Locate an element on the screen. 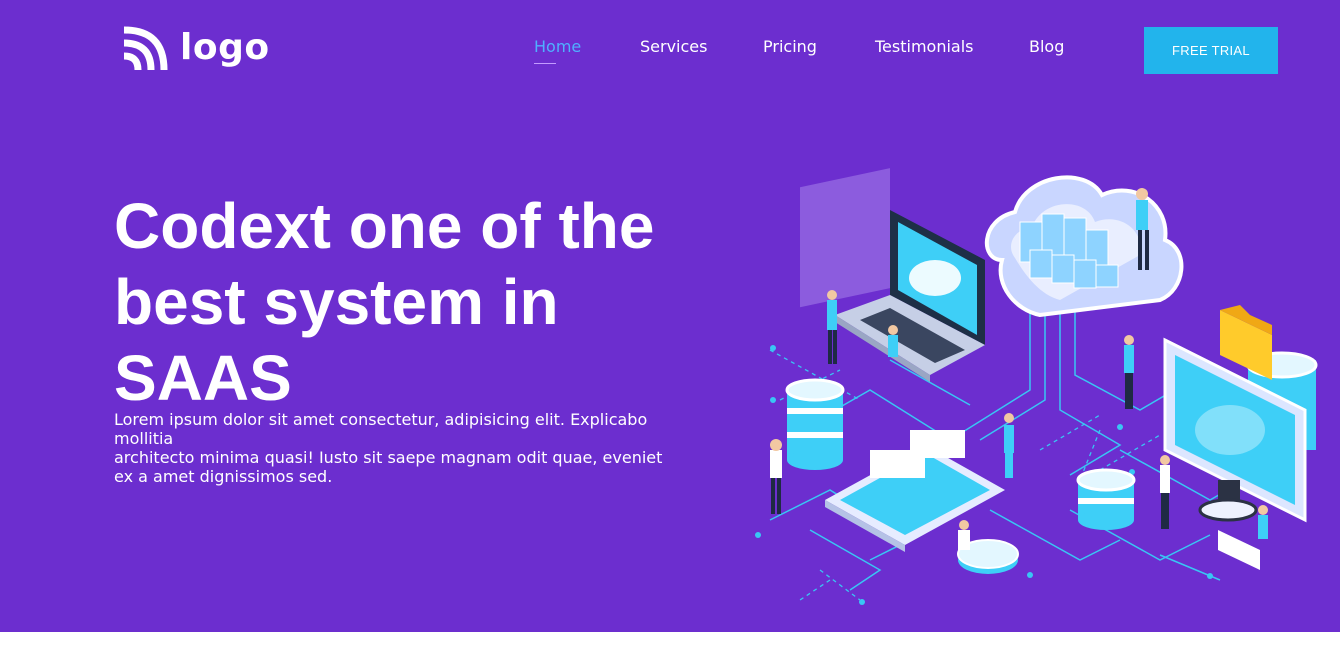 The height and width of the screenshot is (654, 1340). cloud-shape is located at coordinates (1084, 246).